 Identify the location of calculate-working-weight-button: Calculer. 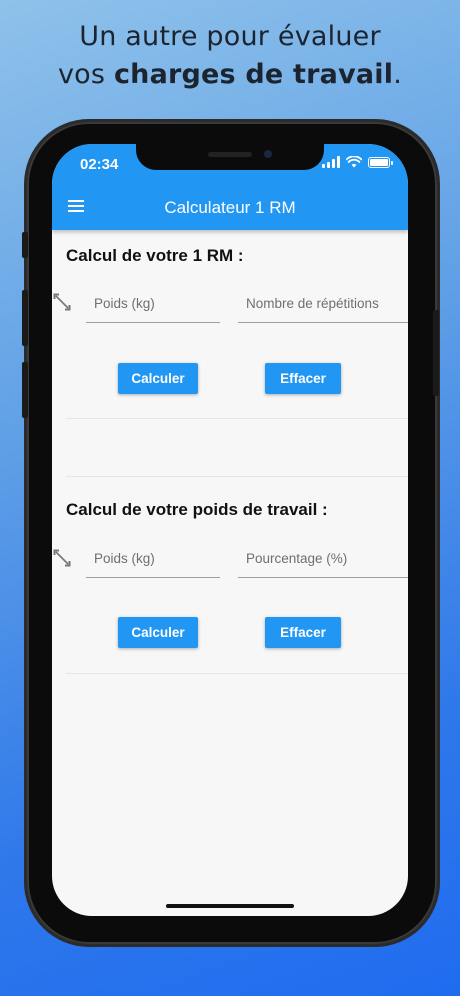
(158, 632).